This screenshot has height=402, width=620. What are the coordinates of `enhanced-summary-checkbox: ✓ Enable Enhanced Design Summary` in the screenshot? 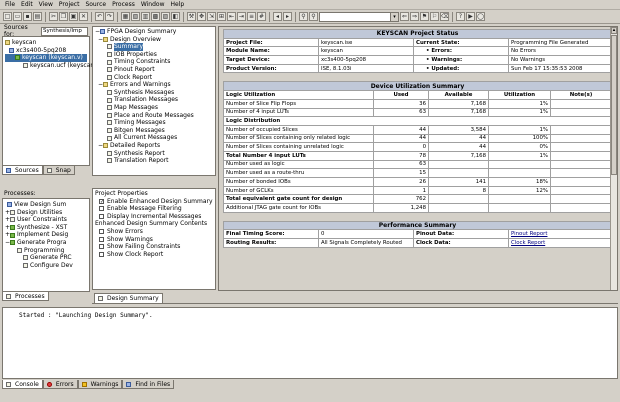 It's located at (154, 202).